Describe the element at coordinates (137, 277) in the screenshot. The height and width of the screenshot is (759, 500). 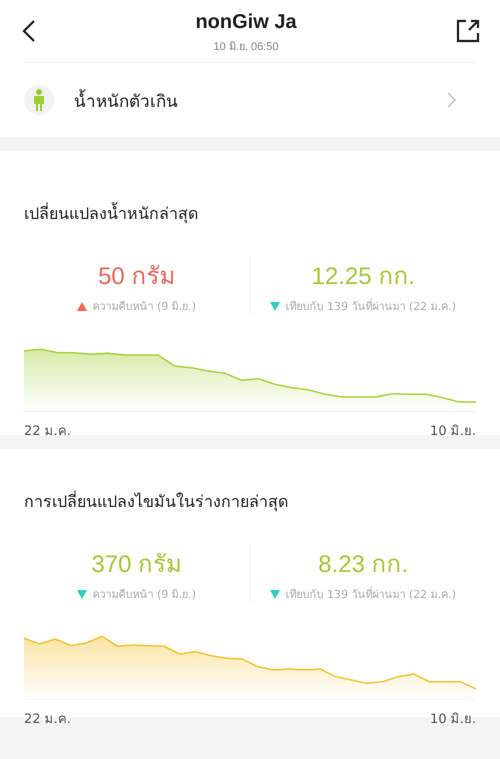
I see `stat-value: 50 กรัม` at that location.